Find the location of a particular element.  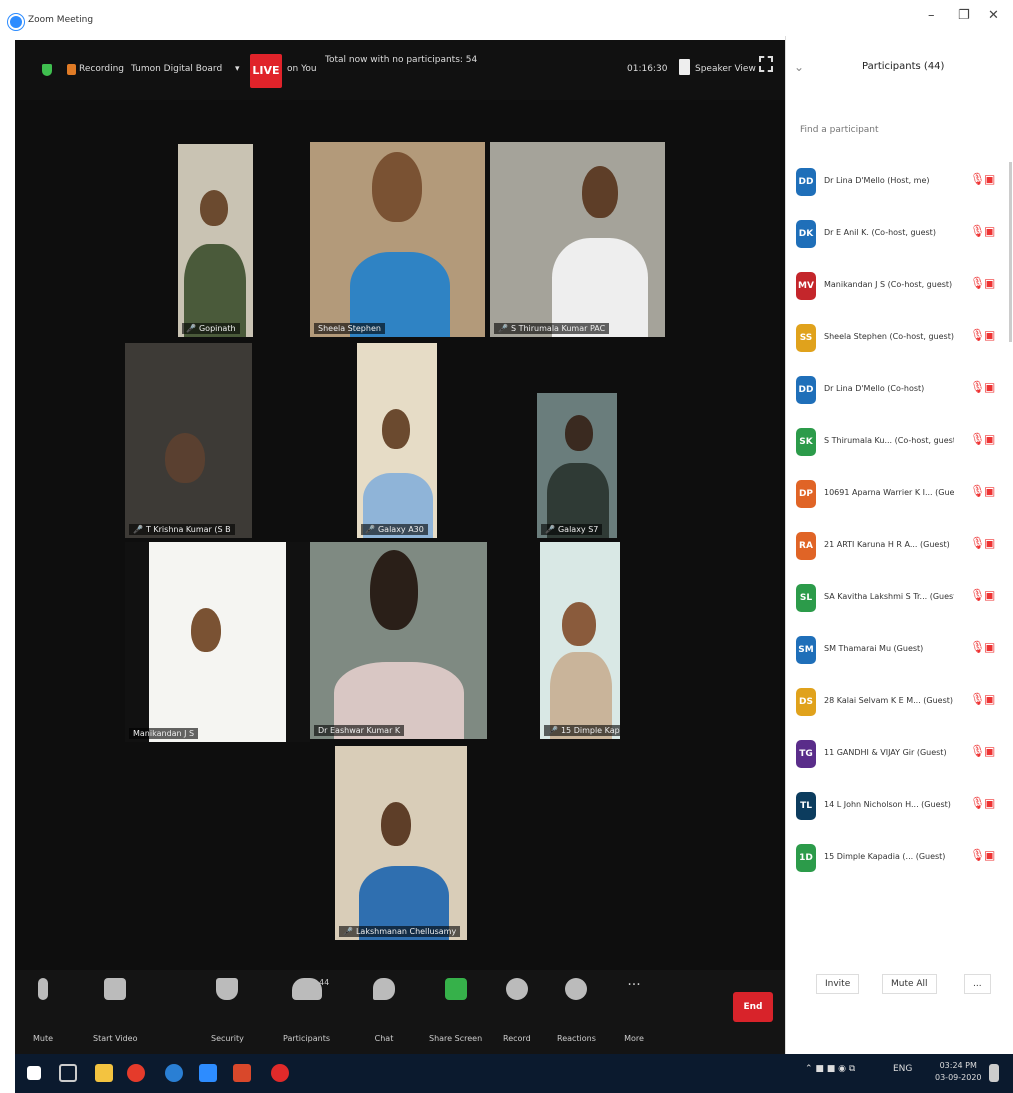

fullscreen-icon is located at coordinates (766, 64).